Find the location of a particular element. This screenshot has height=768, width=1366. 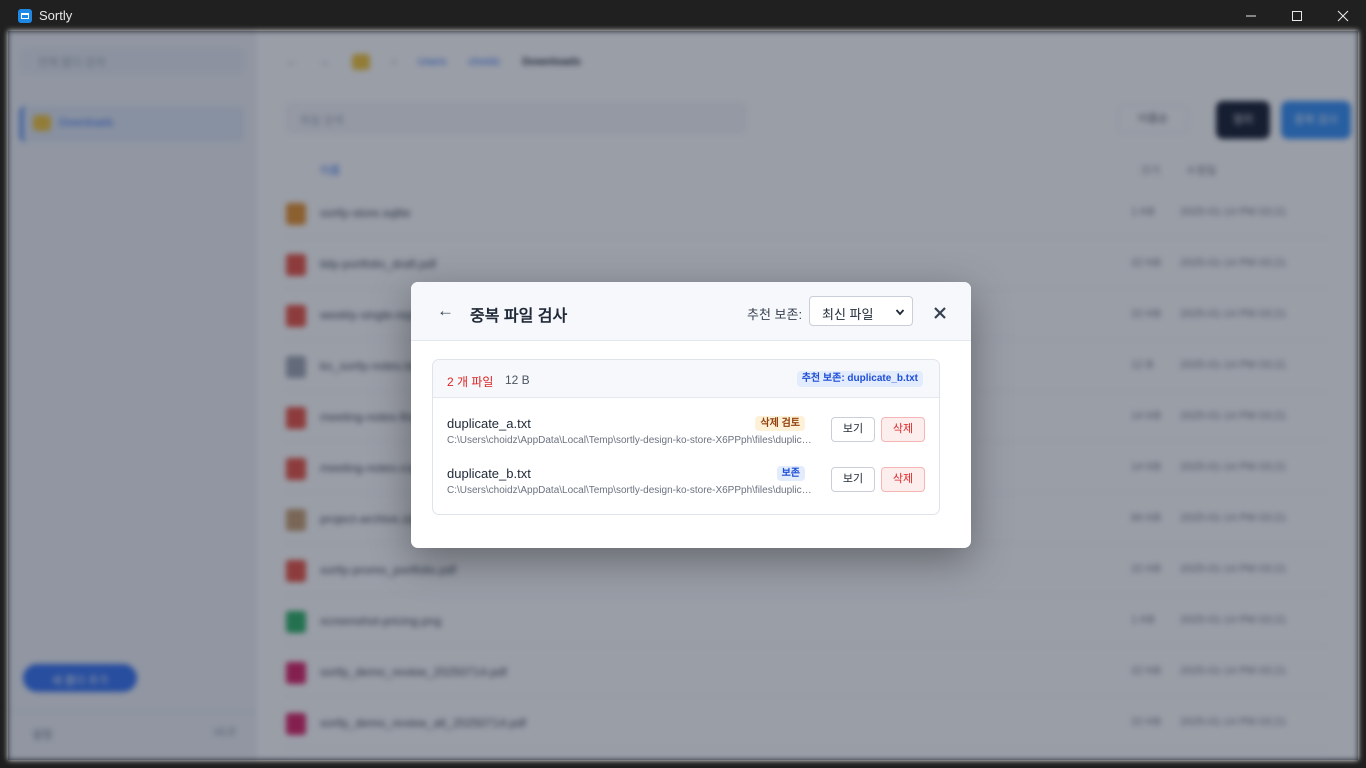

close-window-button is located at coordinates (1343, 15).